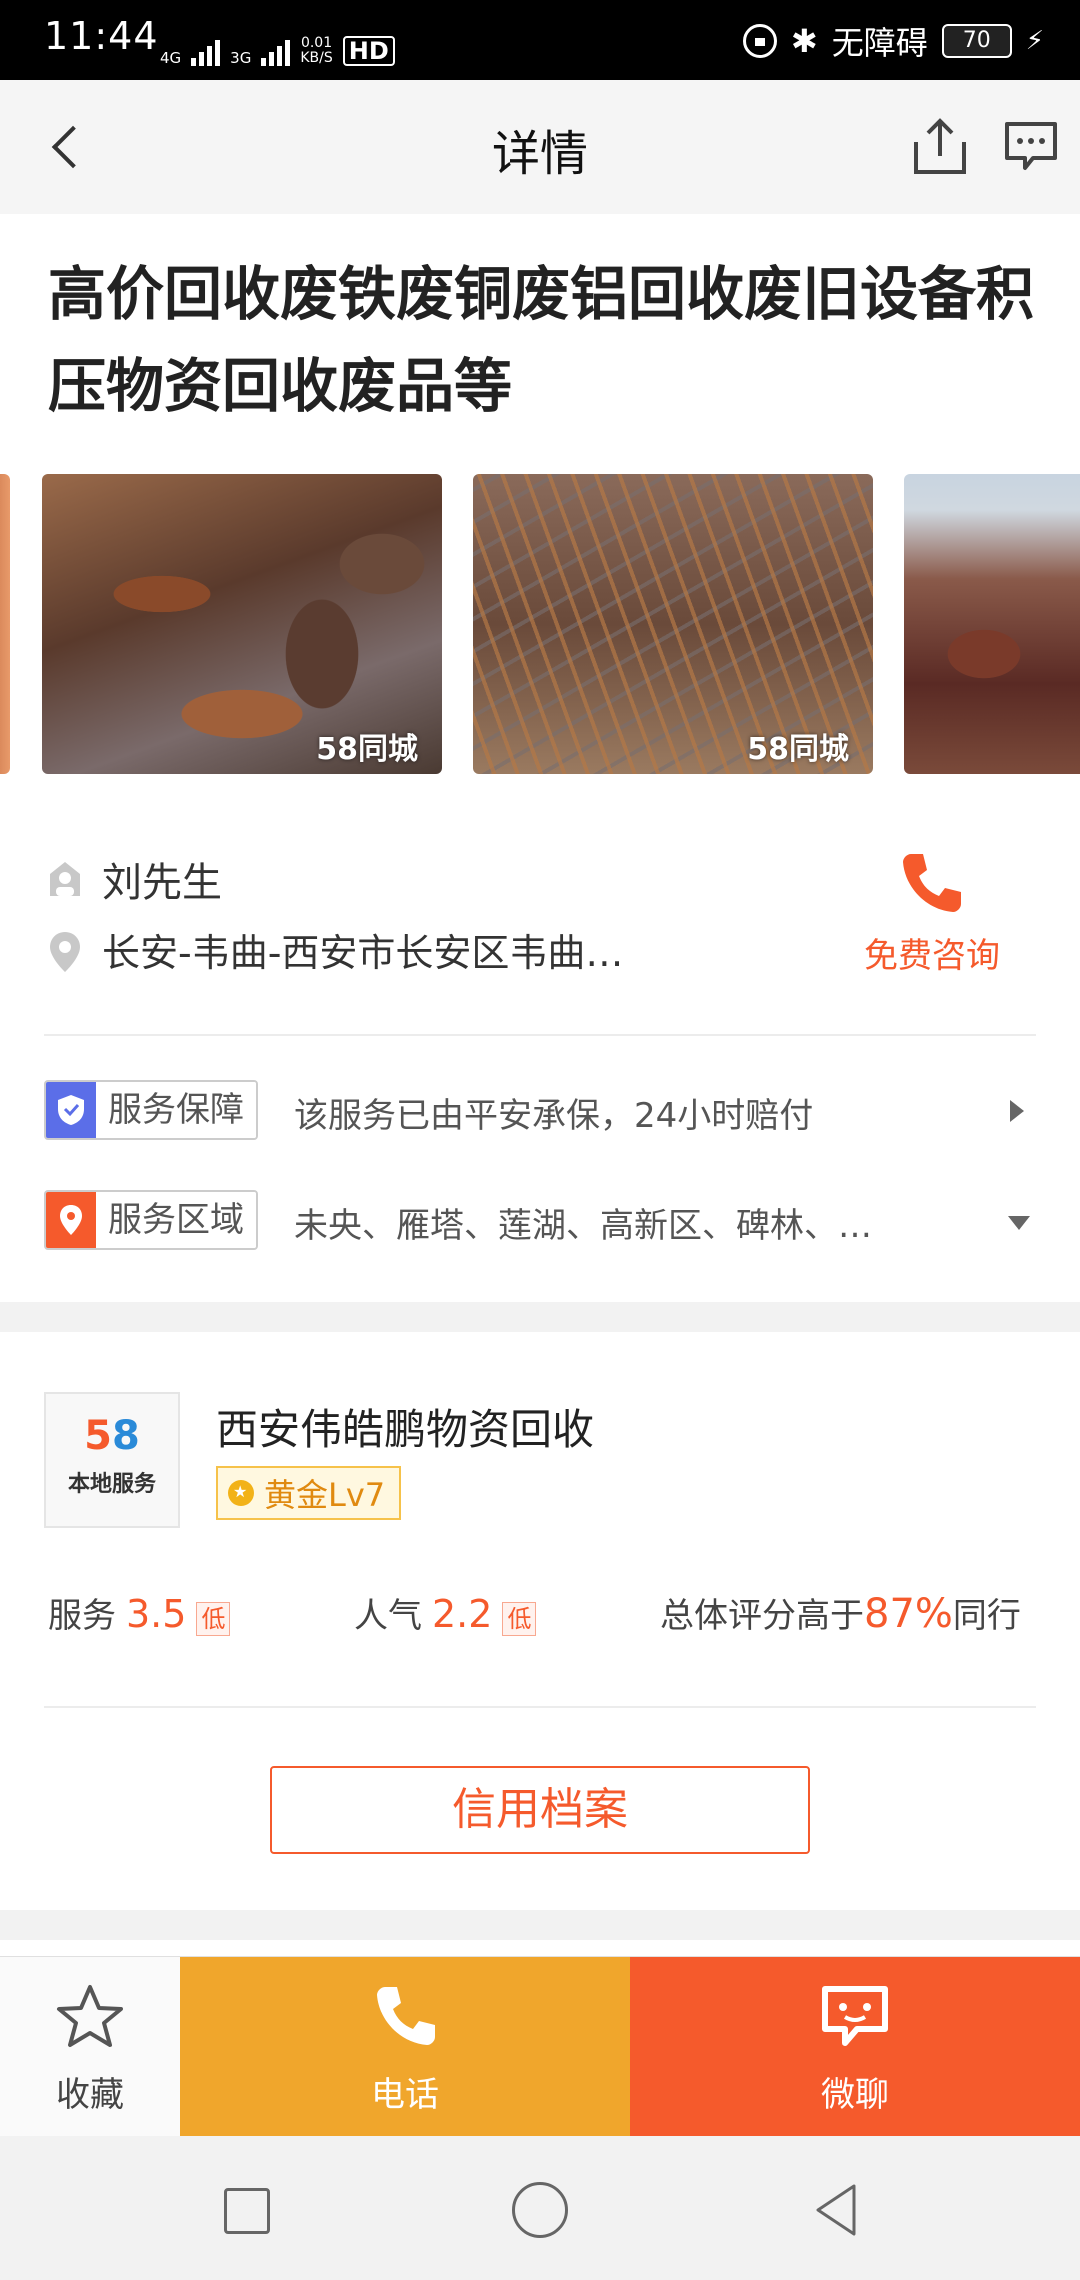 Image resolution: width=1080 pixels, height=2280 pixels. Describe the element at coordinates (65, 879) in the screenshot. I see `person-icon` at that location.